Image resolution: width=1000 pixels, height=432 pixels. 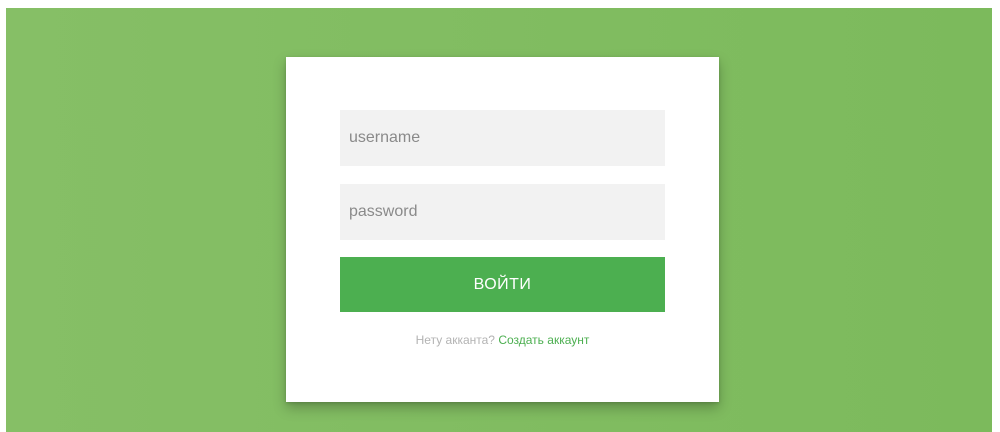 I want to click on signup-prompt-line: Нету акканта? Создать аккаунт, so click(x=502, y=340).